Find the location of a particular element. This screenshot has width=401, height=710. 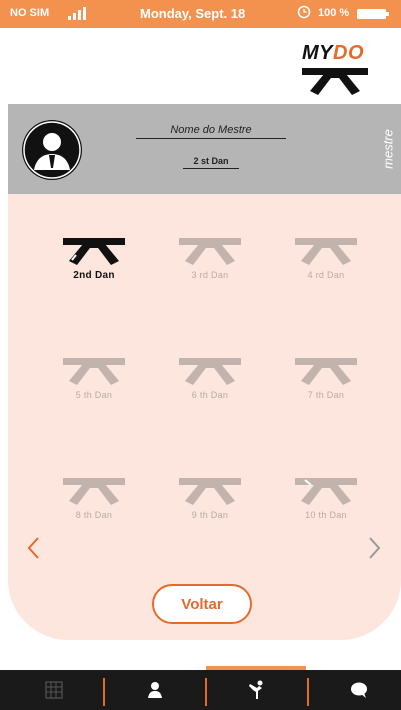

grid-icon is located at coordinates (54, 690).